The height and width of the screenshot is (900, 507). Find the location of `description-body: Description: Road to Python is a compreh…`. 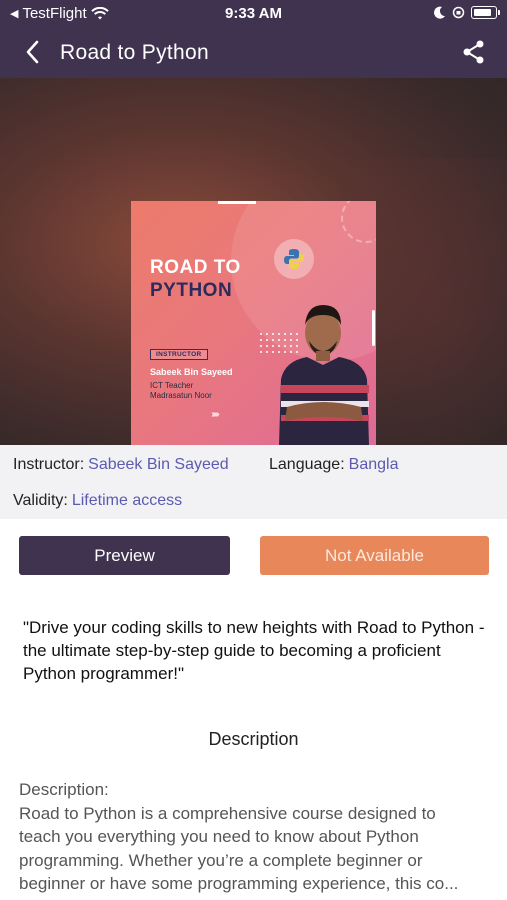

description-body: Description: Road to Python is a compreh… is located at coordinates (256, 837).